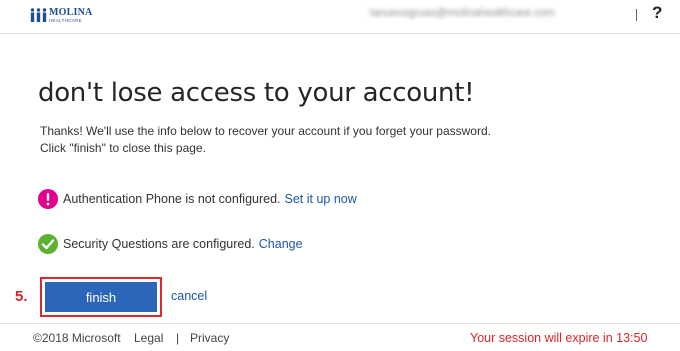  What do you see at coordinates (77, 338) in the screenshot?
I see `copyright-text: ©2018 Microsoft` at bounding box center [77, 338].